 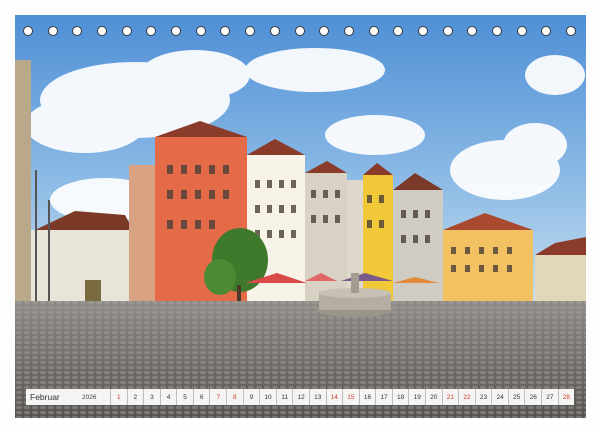 I want to click on day-cell: 13, so click(x=317, y=397).